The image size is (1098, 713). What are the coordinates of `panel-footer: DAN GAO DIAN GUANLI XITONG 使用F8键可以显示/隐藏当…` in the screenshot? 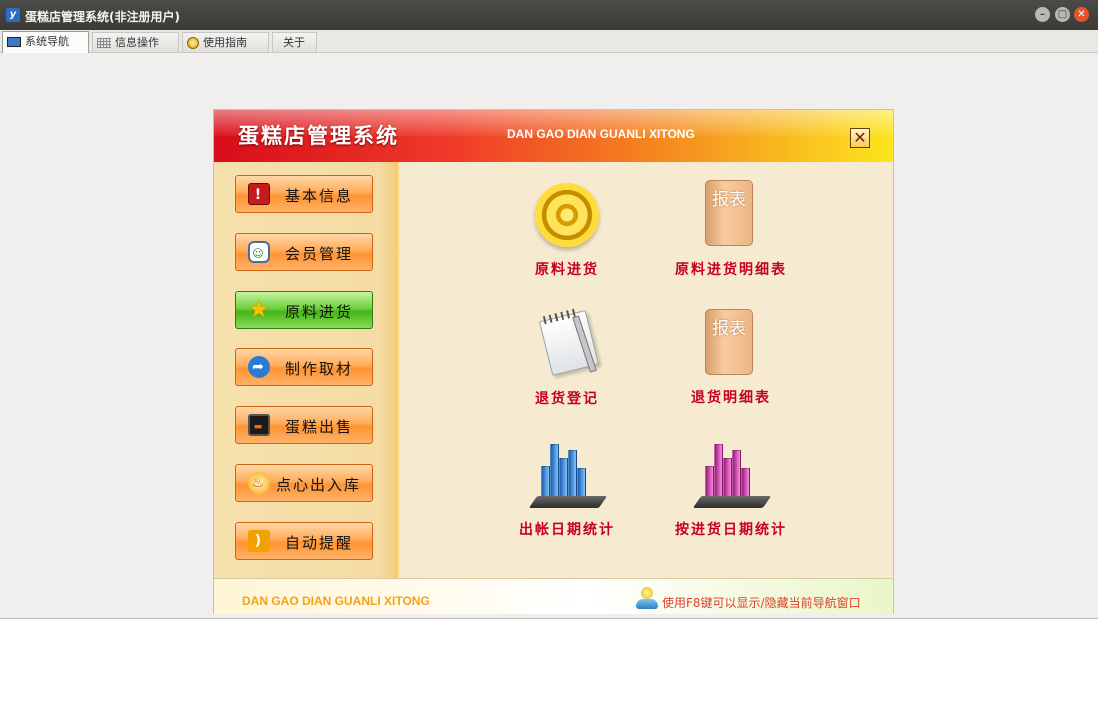 It's located at (553, 596).